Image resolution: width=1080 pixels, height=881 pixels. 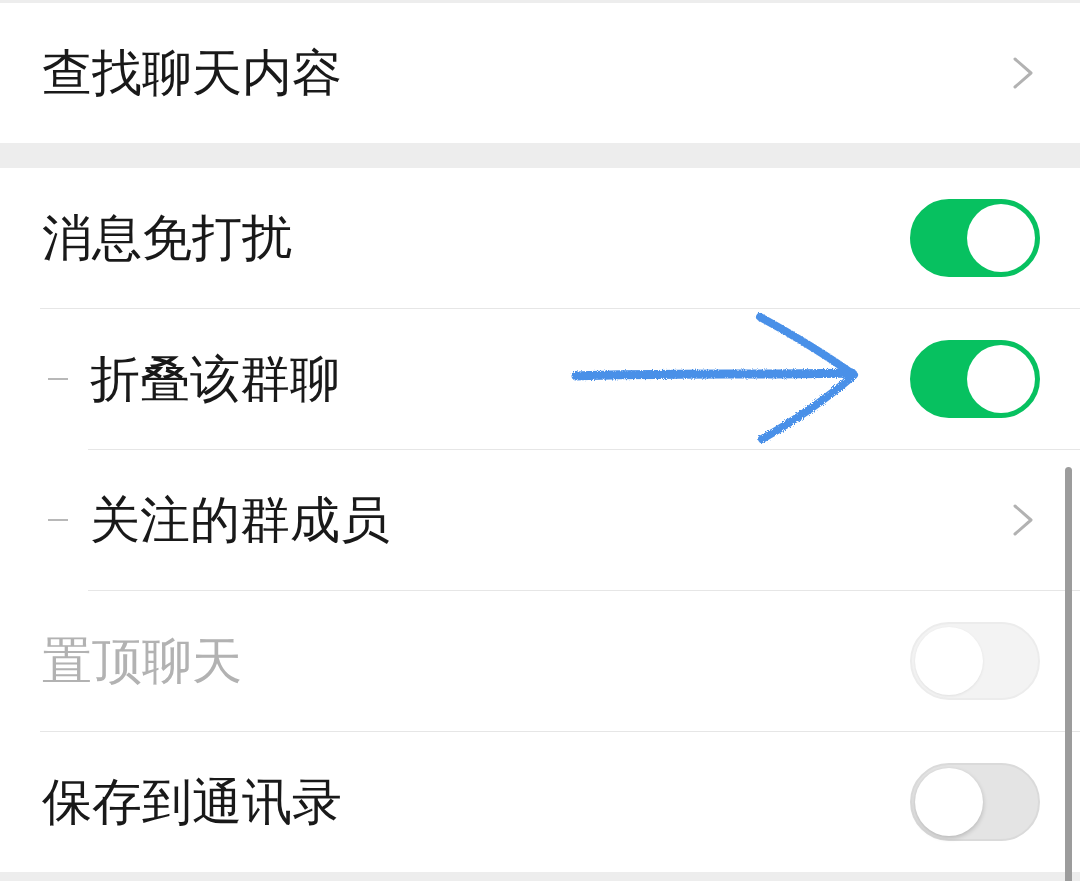 I want to click on row-label: 折叠该群聊, so click(x=215, y=379).